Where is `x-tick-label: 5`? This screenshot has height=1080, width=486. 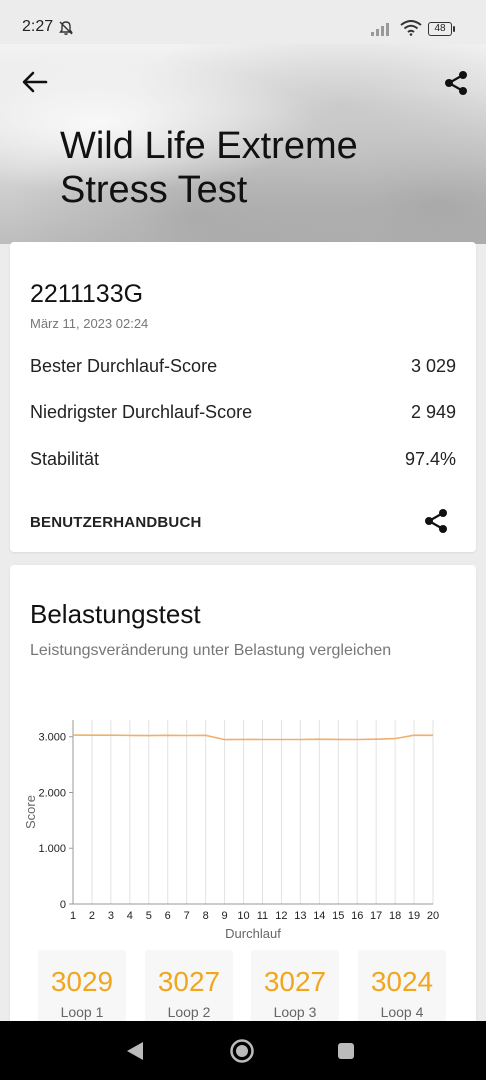
x-tick-label: 5 is located at coordinates (149, 916).